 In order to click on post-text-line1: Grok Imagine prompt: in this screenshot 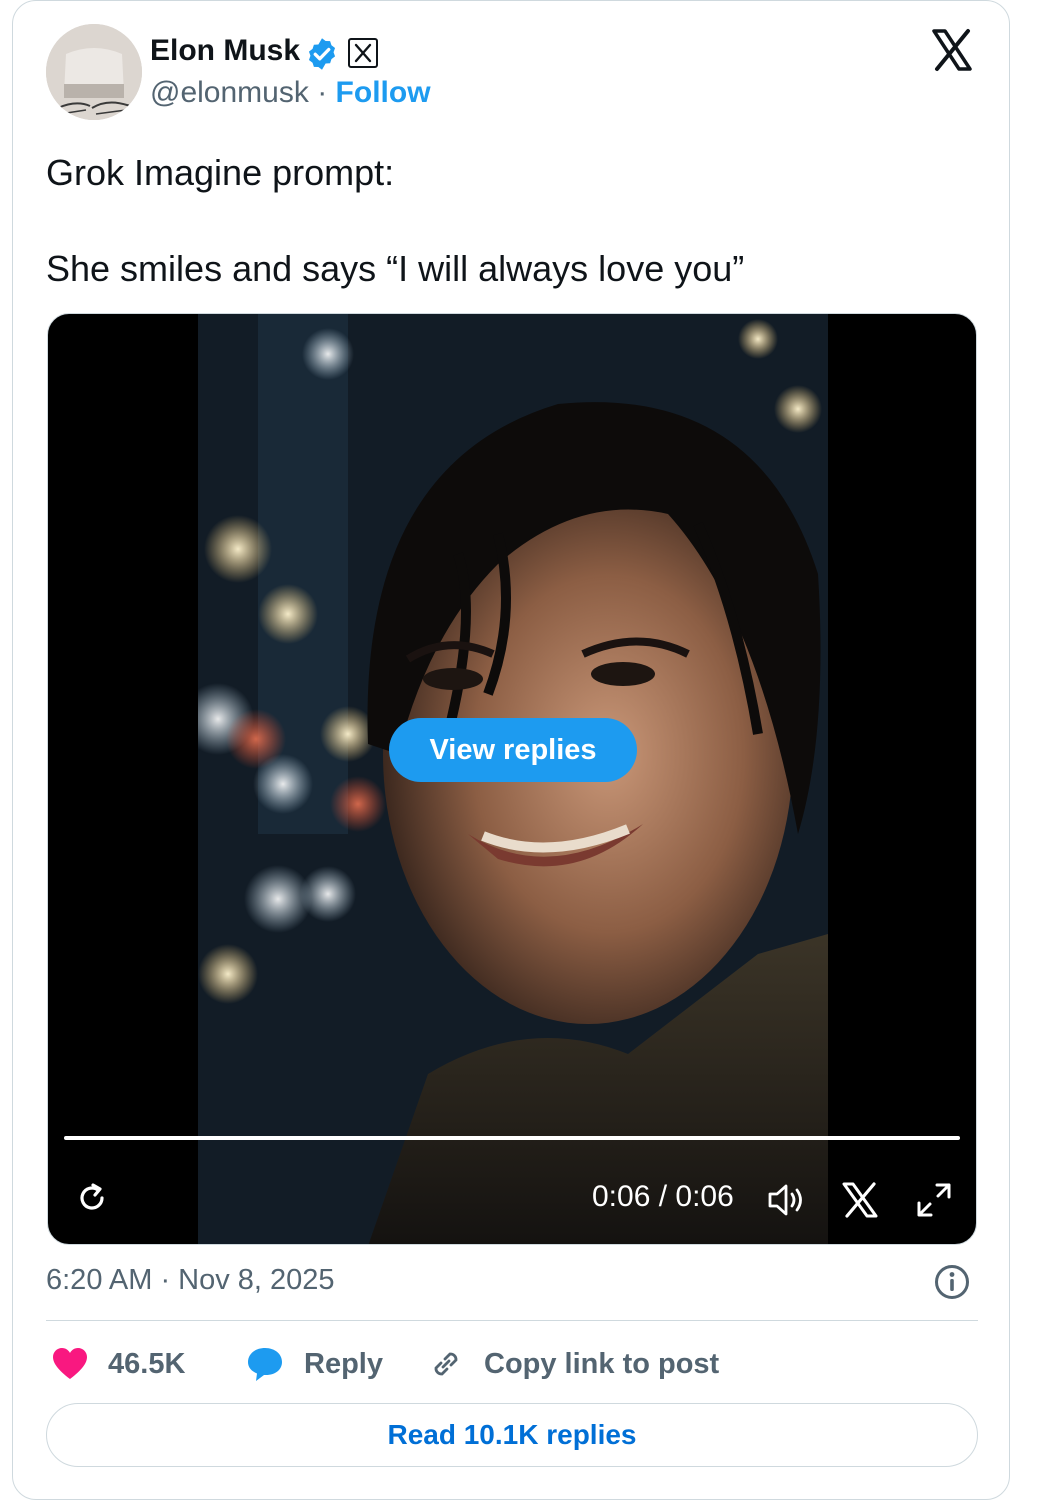, I will do `click(220, 172)`.